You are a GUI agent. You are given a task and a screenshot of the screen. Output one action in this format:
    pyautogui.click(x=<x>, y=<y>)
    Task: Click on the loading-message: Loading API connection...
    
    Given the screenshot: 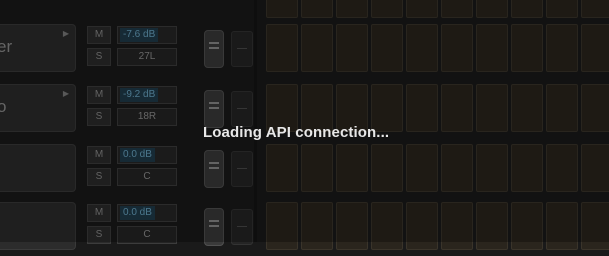 What is the action you would take?
    pyautogui.click(x=296, y=132)
    